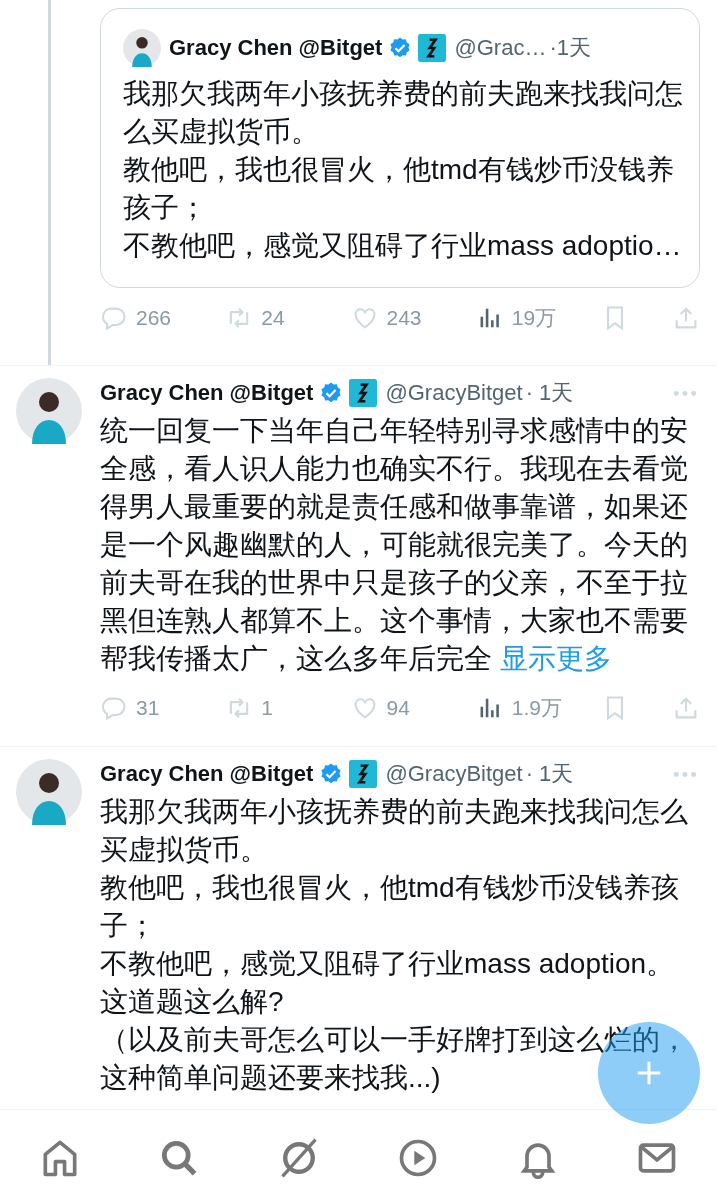 Image resolution: width=717 pixels, height=1199 pixels. What do you see at coordinates (413, 708) in the screenshot?
I see `like-button: 94` at bounding box center [413, 708].